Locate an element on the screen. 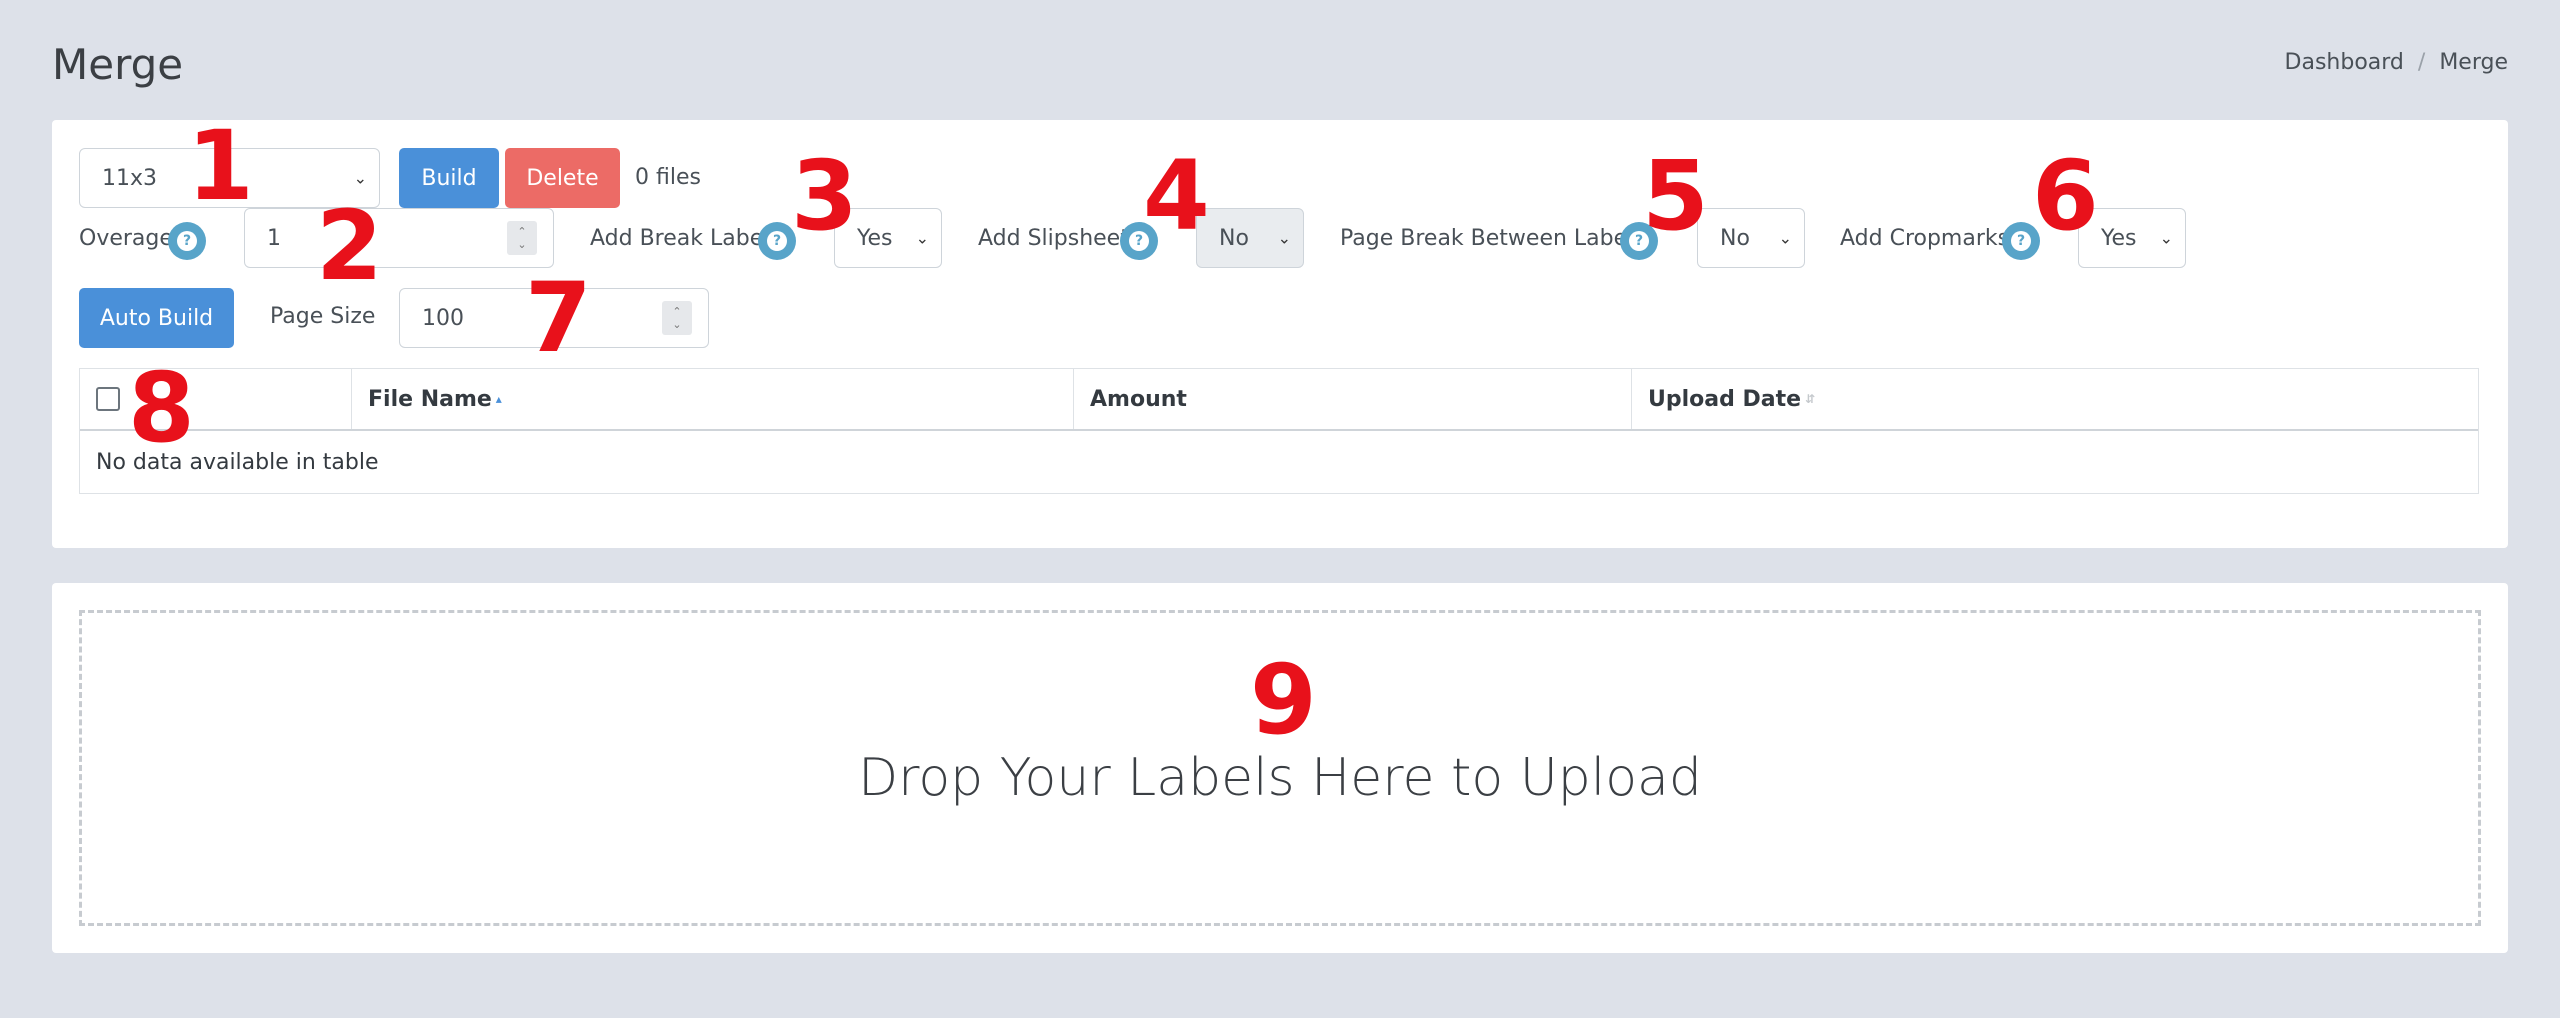 The height and width of the screenshot is (1018, 2560). annotation-4: 4 is located at coordinates (1176, 196).